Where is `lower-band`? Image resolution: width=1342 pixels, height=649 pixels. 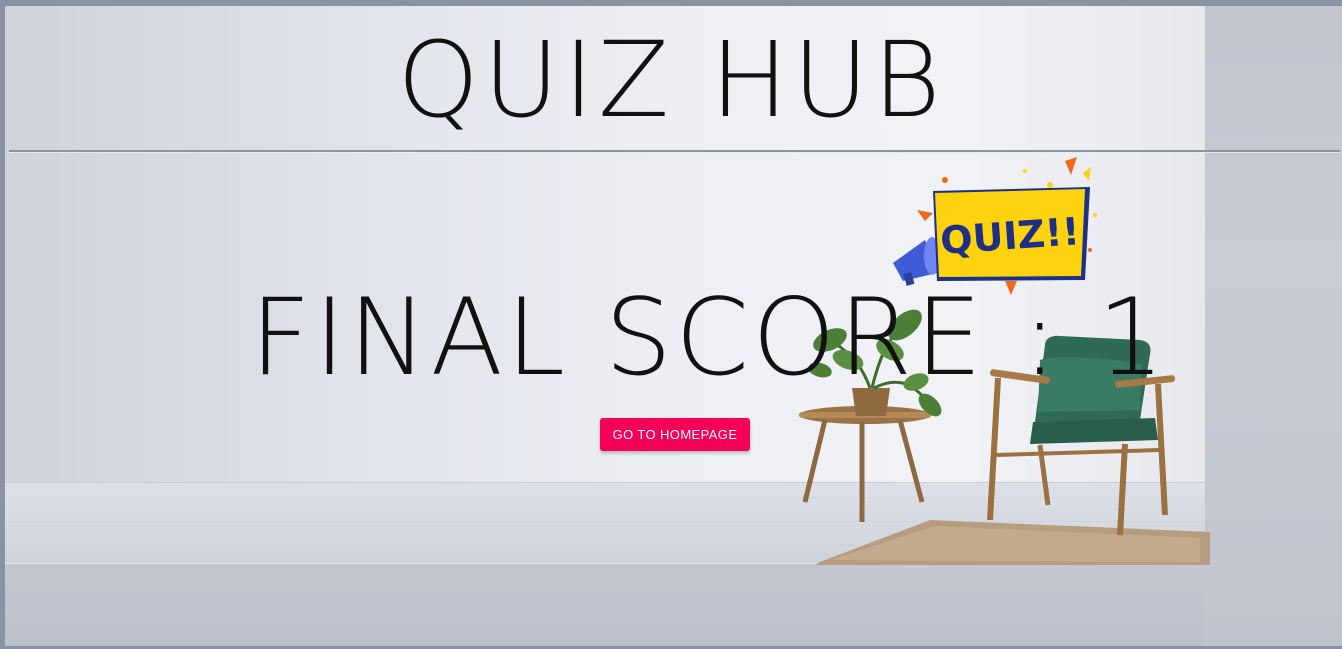
lower-band is located at coordinates (605, 606).